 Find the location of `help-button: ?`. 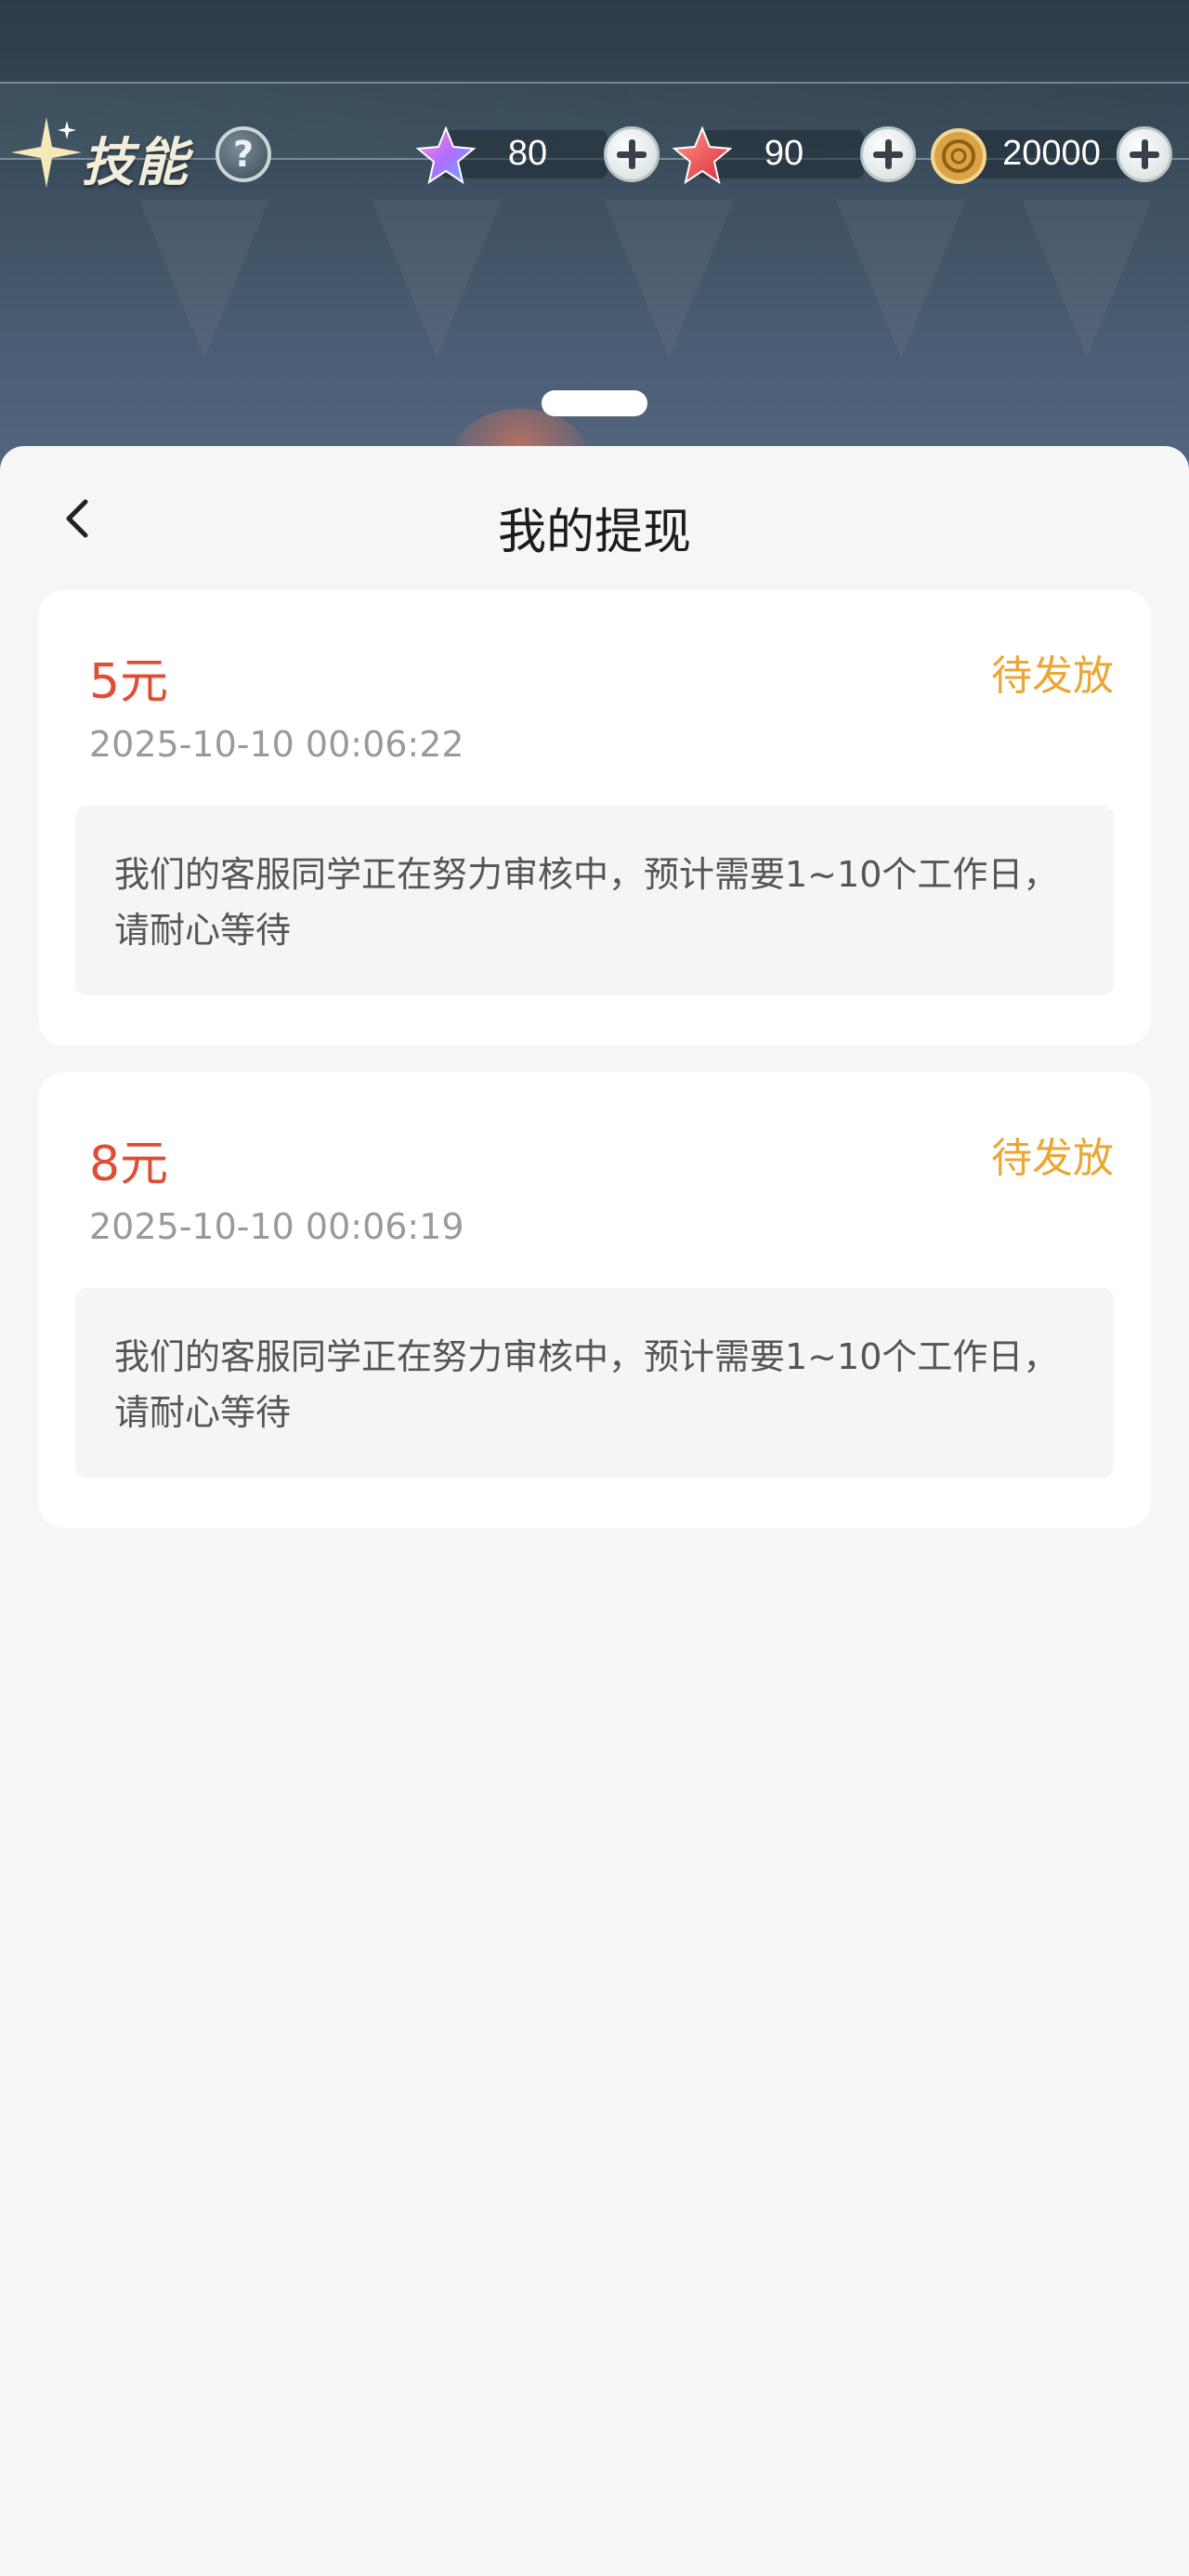

help-button: ? is located at coordinates (244, 154).